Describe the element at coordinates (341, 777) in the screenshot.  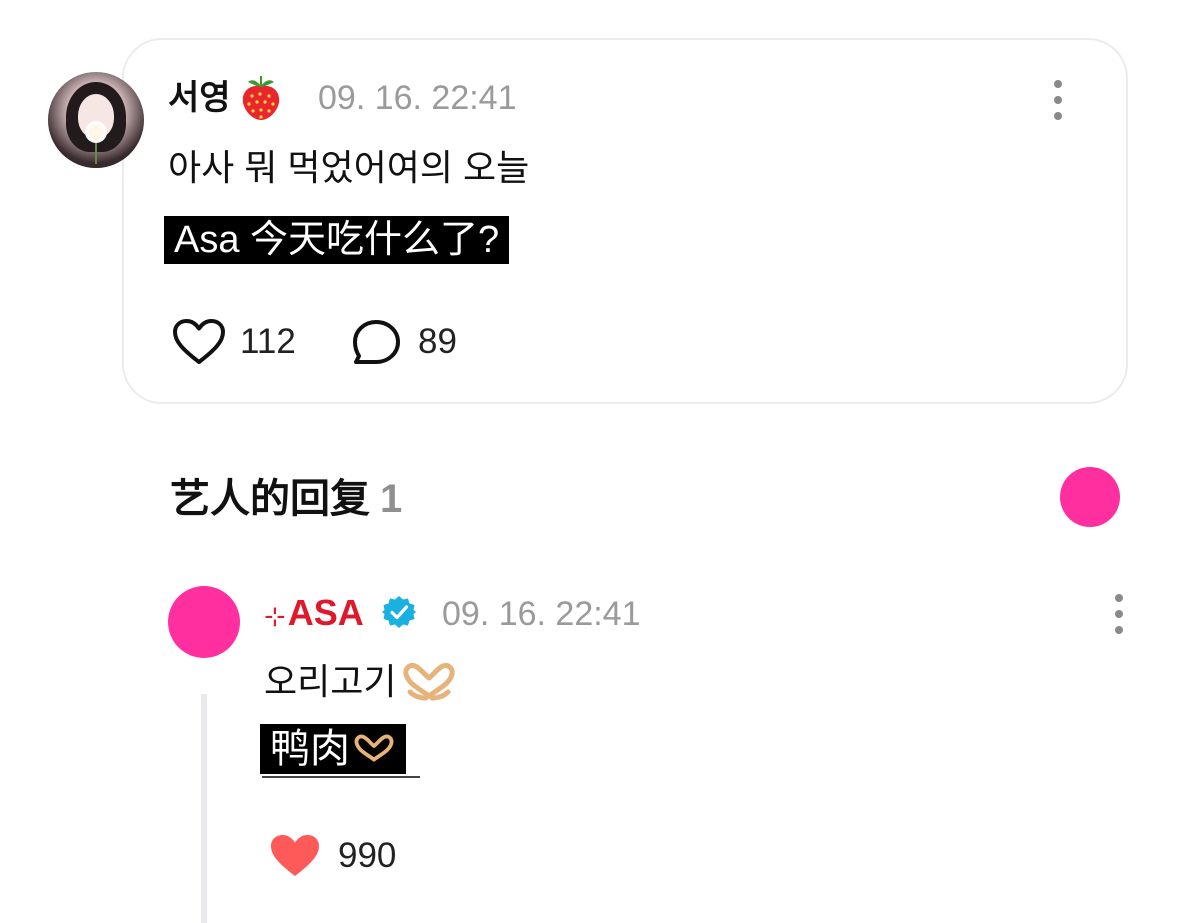
I see `translation-underline` at that location.